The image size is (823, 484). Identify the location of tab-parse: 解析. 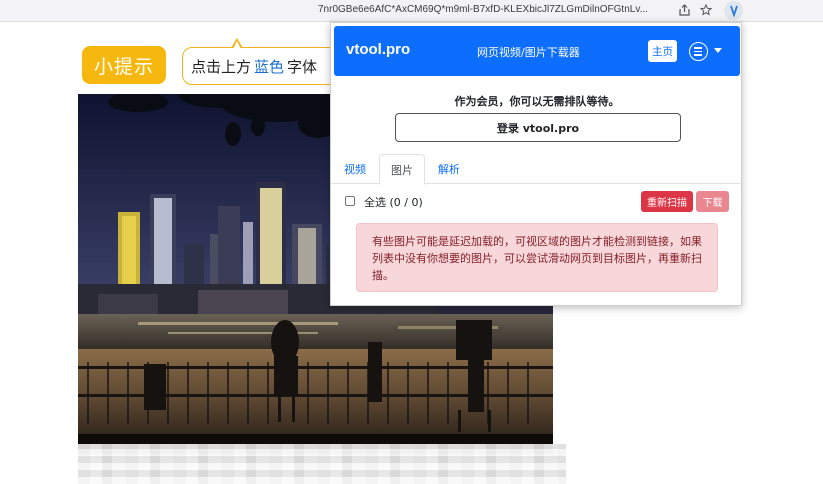
(449, 169).